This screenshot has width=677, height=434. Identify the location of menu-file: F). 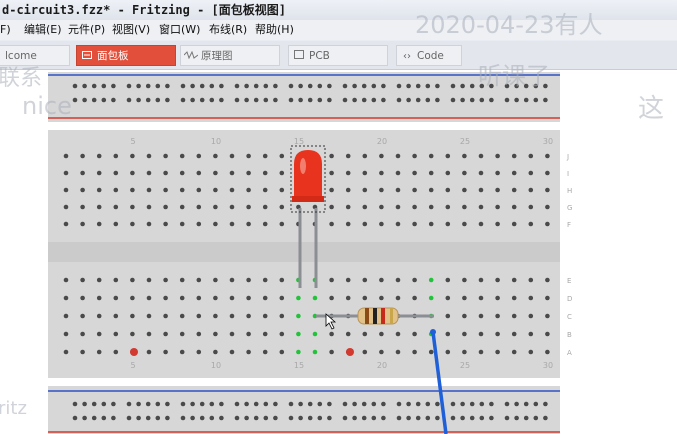
(5, 30).